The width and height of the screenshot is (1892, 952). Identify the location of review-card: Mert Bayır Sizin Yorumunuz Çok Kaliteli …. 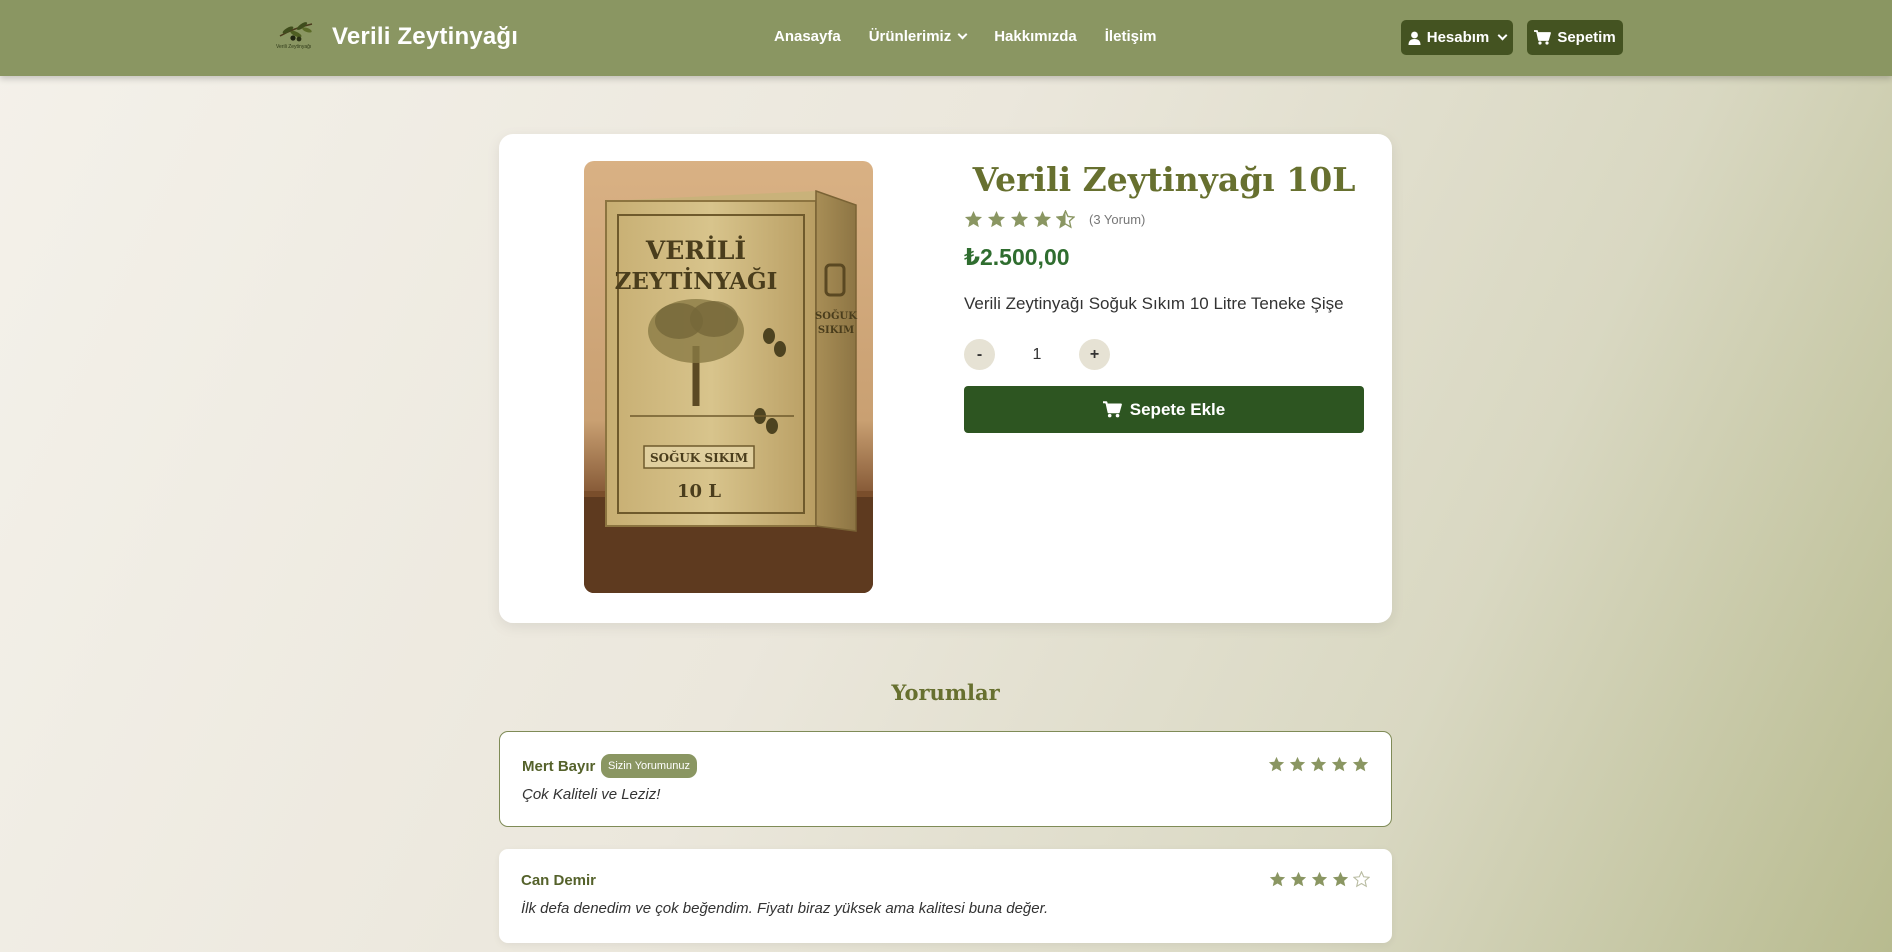
(945, 779).